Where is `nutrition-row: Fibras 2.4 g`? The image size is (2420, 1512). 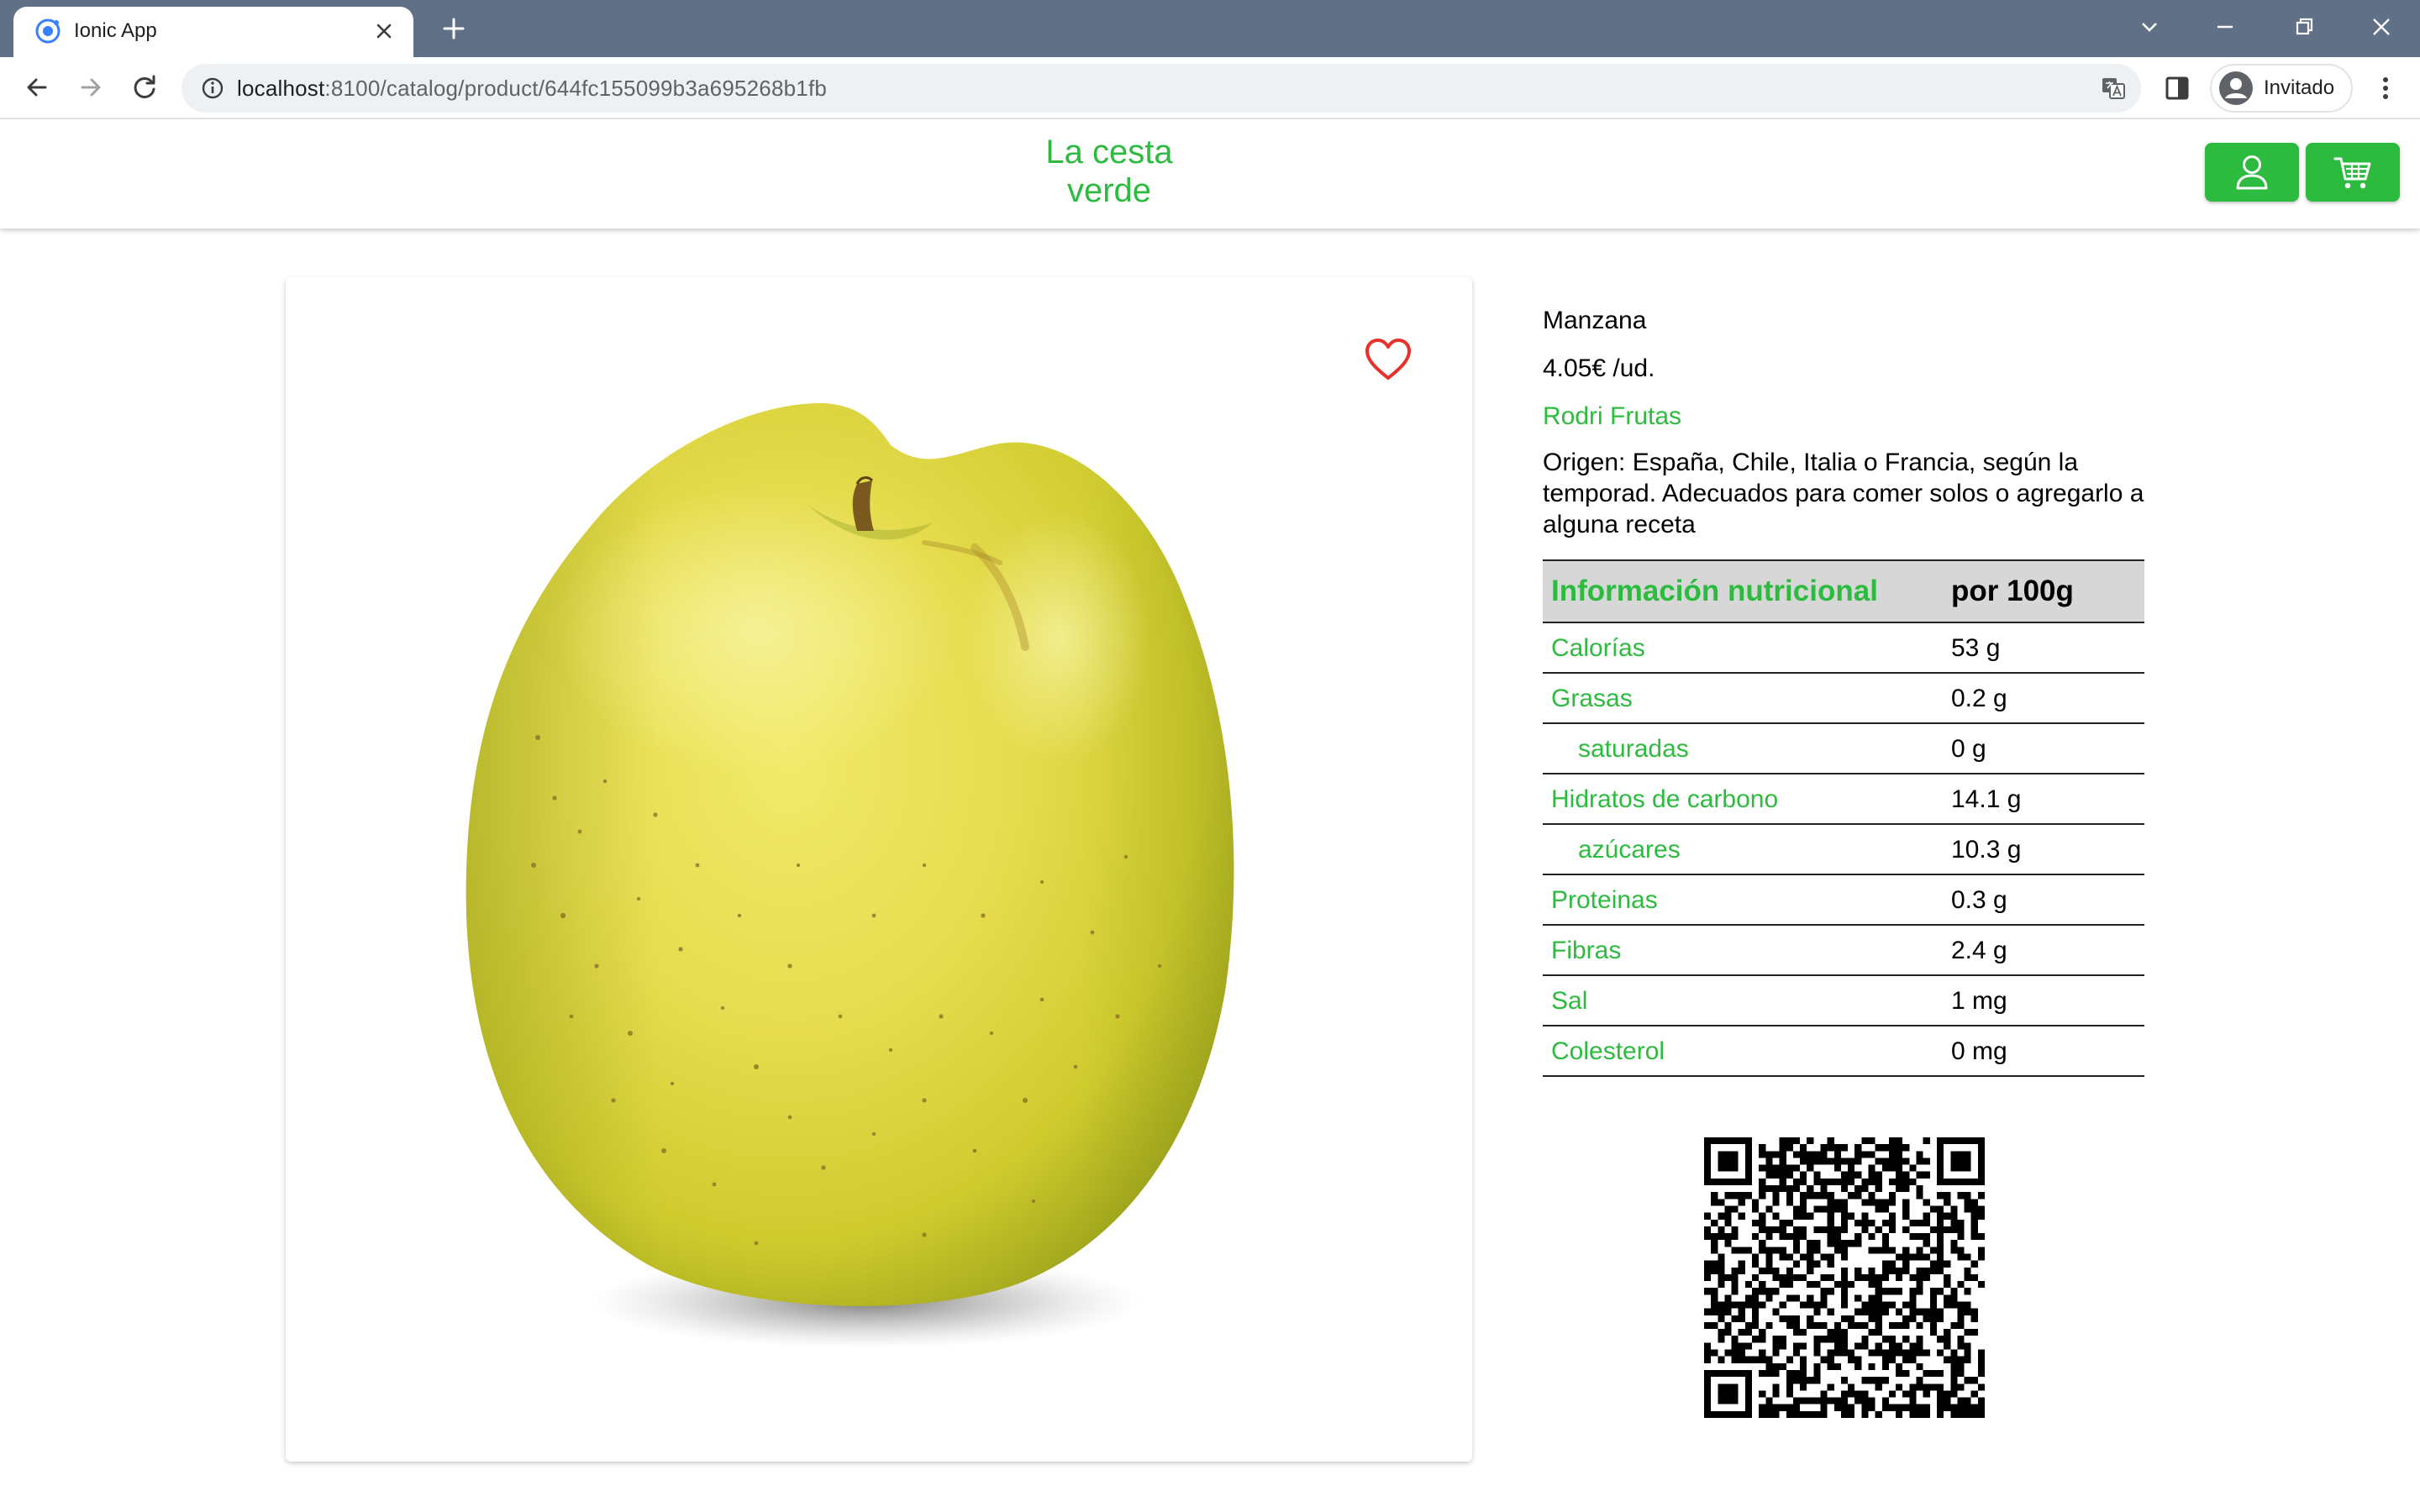 nutrition-row: Fibras 2.4 g is located at coordinates (1844, 950).